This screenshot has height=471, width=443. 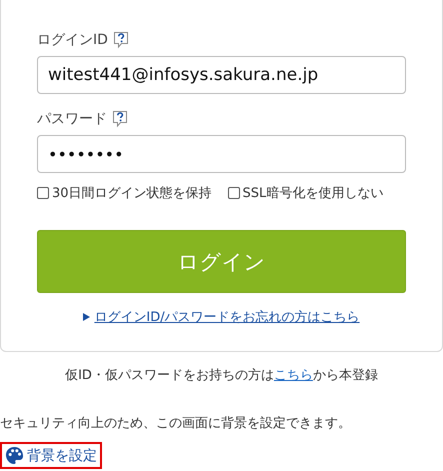 What do you see at coordinates (14, 455) in the screenshot?
I see `palette-icon` at bounding box center [14, 455].